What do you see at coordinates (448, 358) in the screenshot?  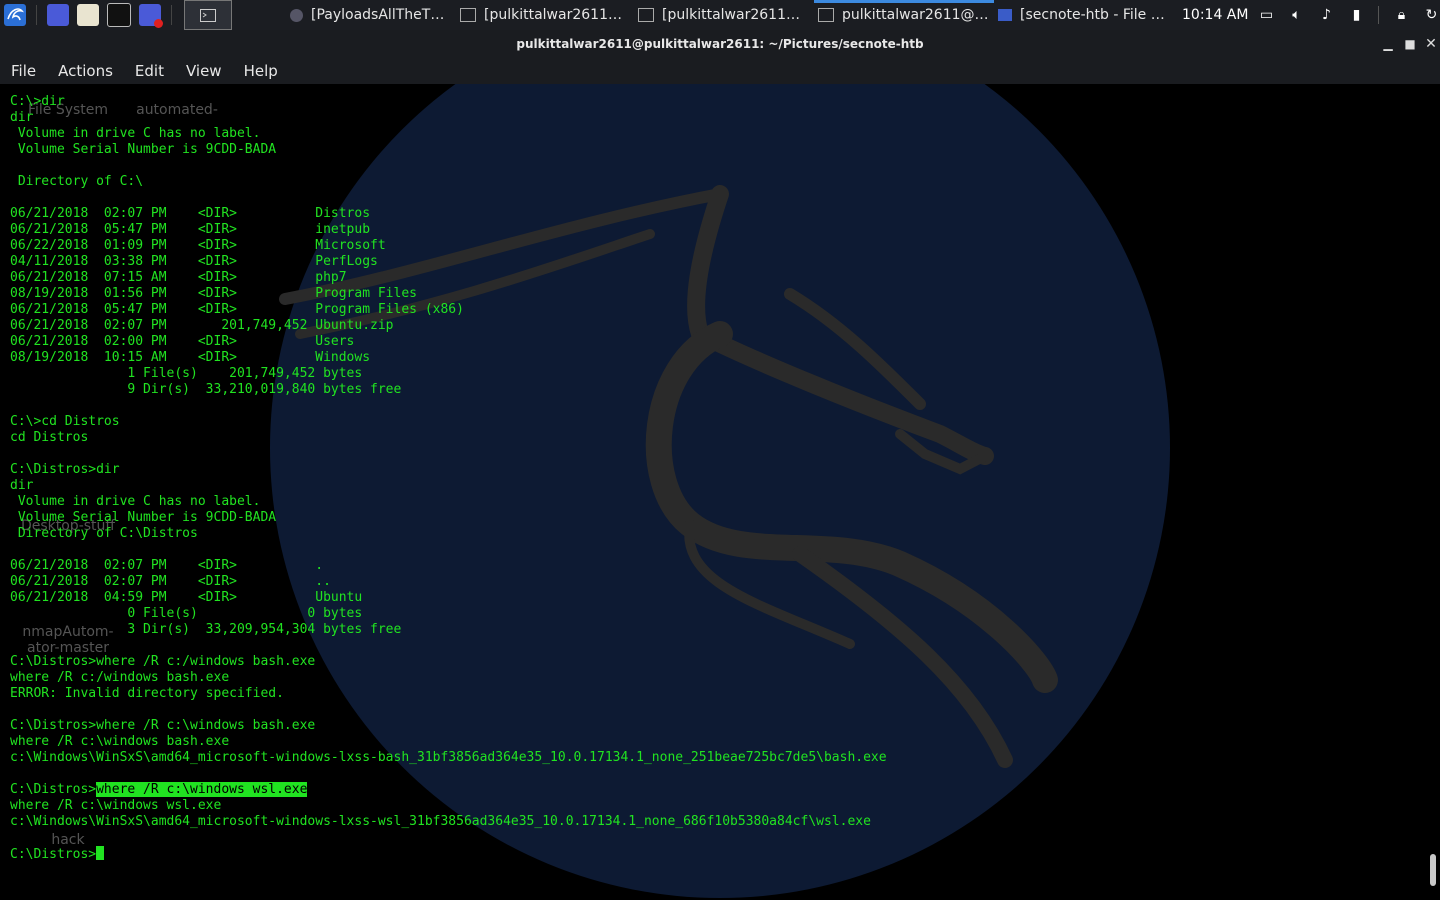 I see `terminal-line: 08/19/2018 10:15 AM <DIR> Windows` at bounding box center [448, 358].